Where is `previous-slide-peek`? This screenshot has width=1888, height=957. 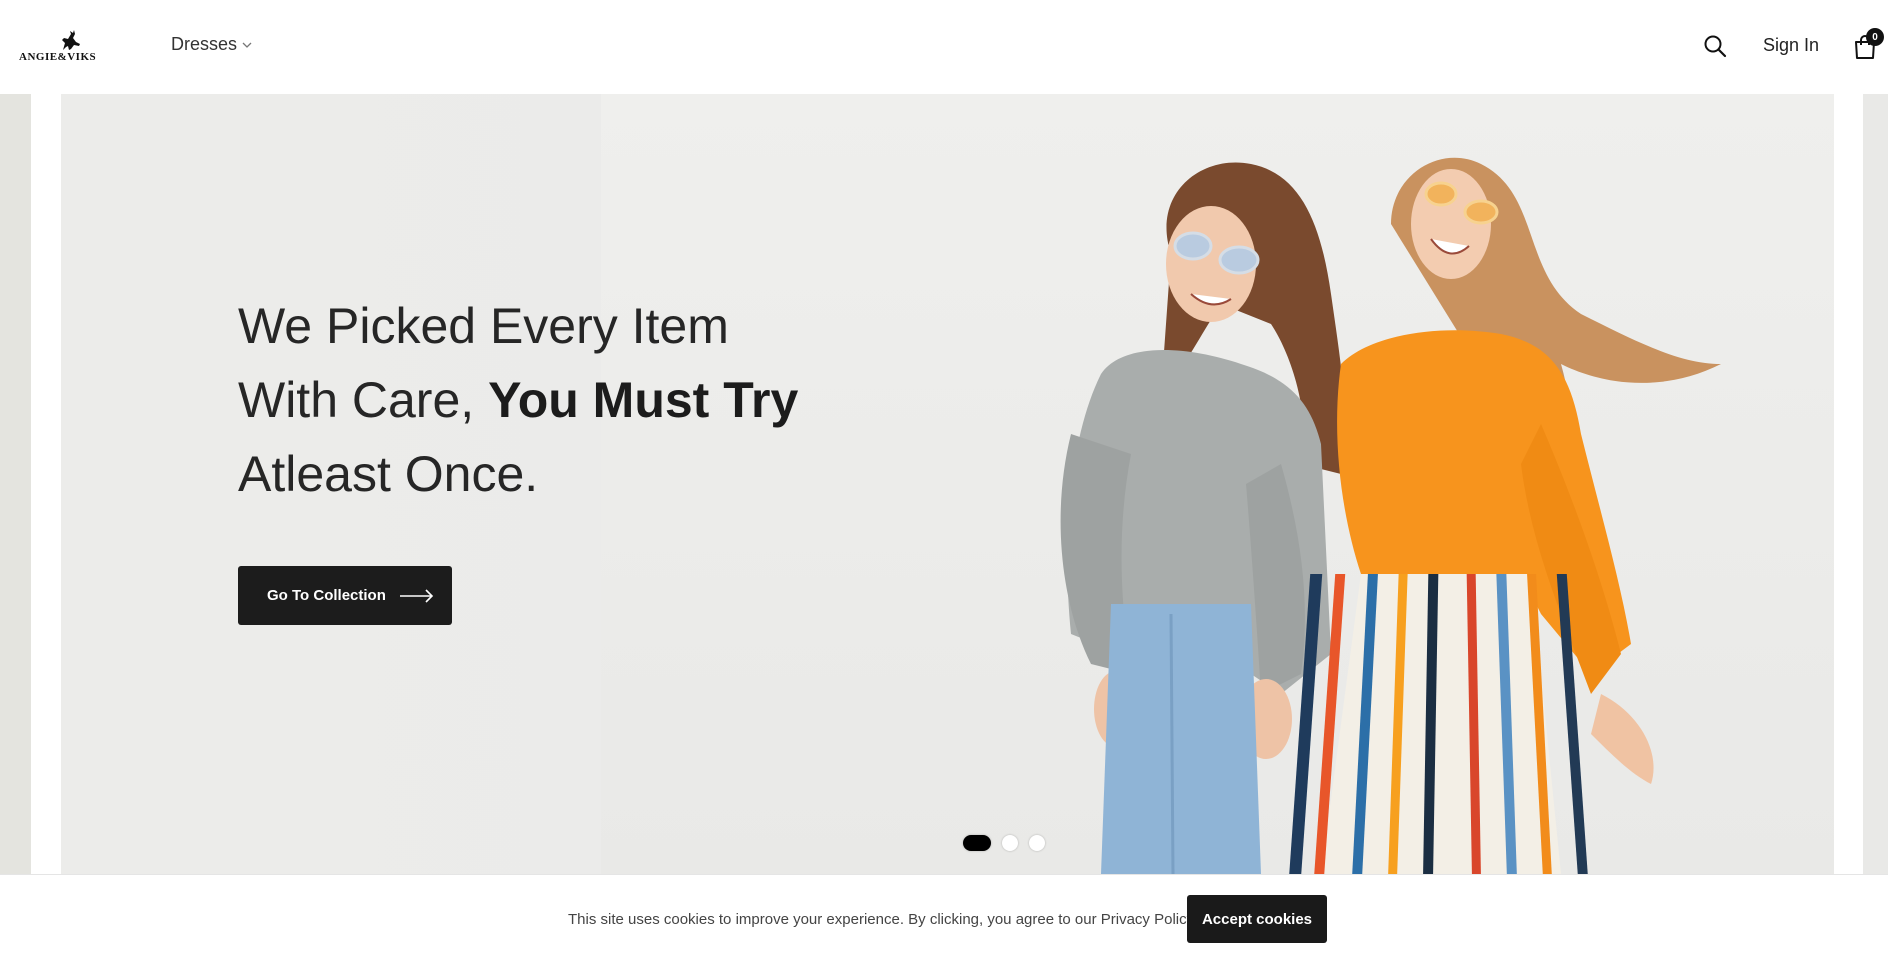 previous-slide-peek is located at coordinates (15, 484).